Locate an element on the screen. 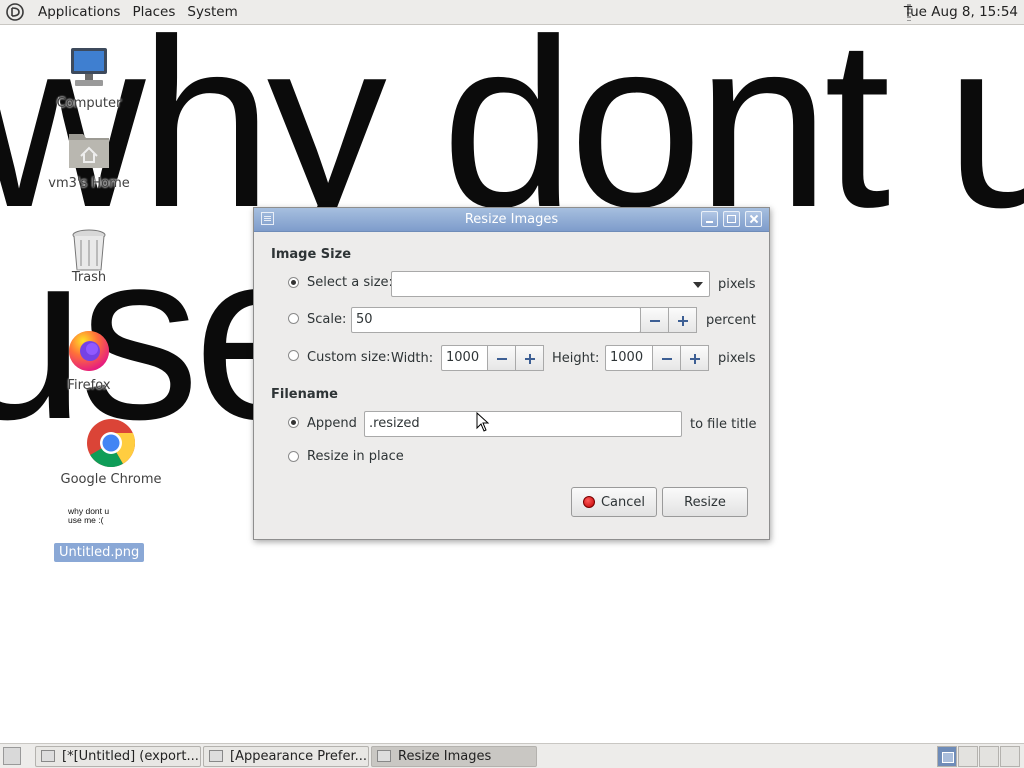 Image resolution: width=1024 pixels, height=768 pixels. cancel-button-label: Cancel is located at coordinates (623, 502).